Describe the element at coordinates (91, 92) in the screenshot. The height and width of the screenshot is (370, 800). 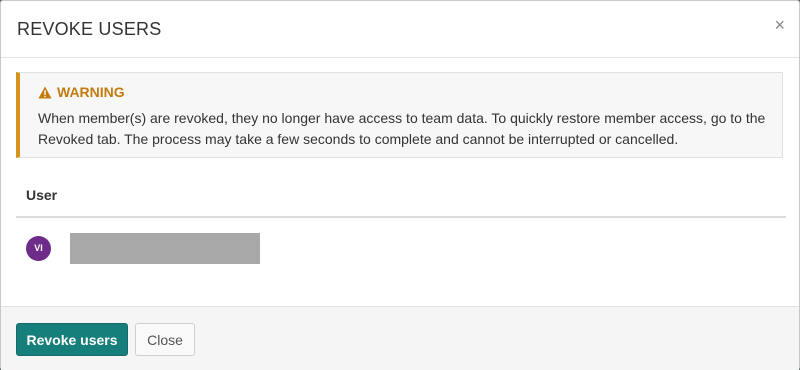
I see `warning-title: WARNING` at that location.